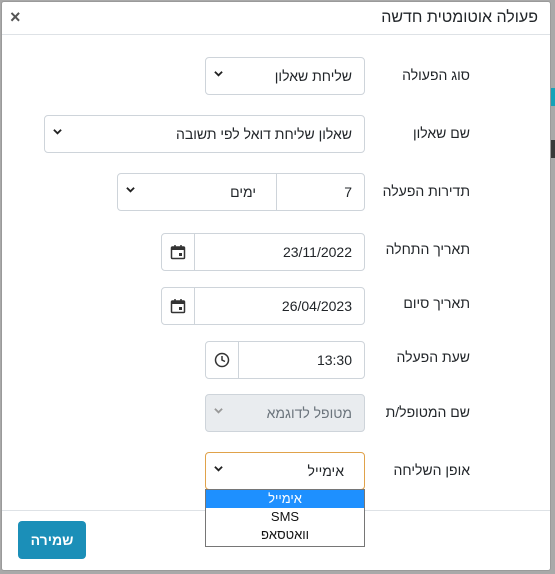 The image size is (555, 574). Describe the element at coordinates (313, 76) in the screenshot. I see `action-type-value: שליחת שאלון` at that location.